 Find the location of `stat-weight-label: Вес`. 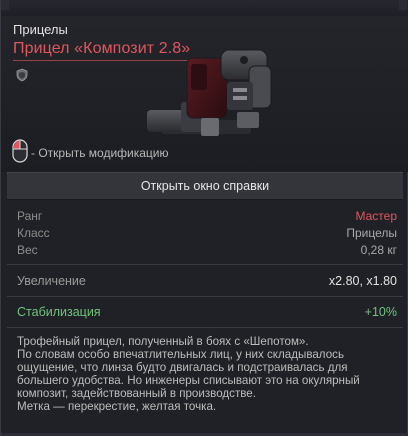

stat-weight-label: Вес is located at coordinates (27, 250).